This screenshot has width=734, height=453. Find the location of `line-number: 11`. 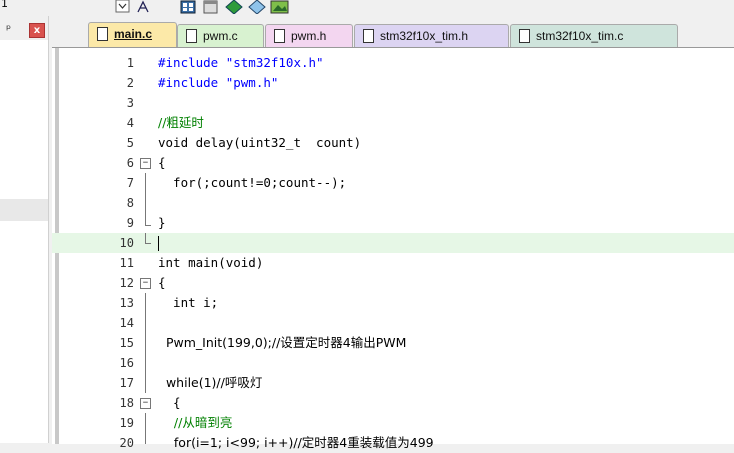

line-number: 11 is located at coordinates (126, 263).